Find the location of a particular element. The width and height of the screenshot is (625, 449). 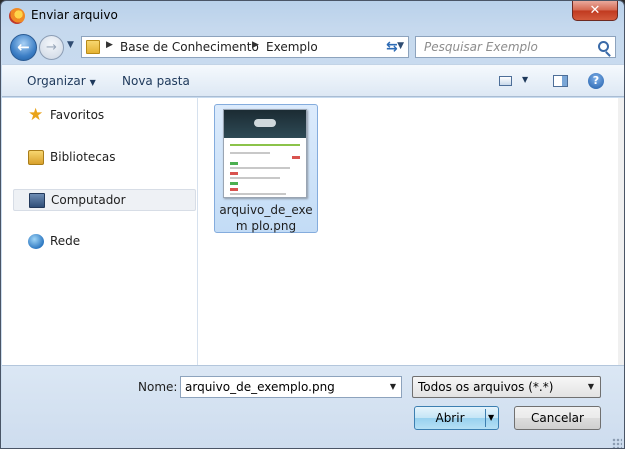

file-item: arquivo_de_exem plo.png is located at coordinates (266, 168).